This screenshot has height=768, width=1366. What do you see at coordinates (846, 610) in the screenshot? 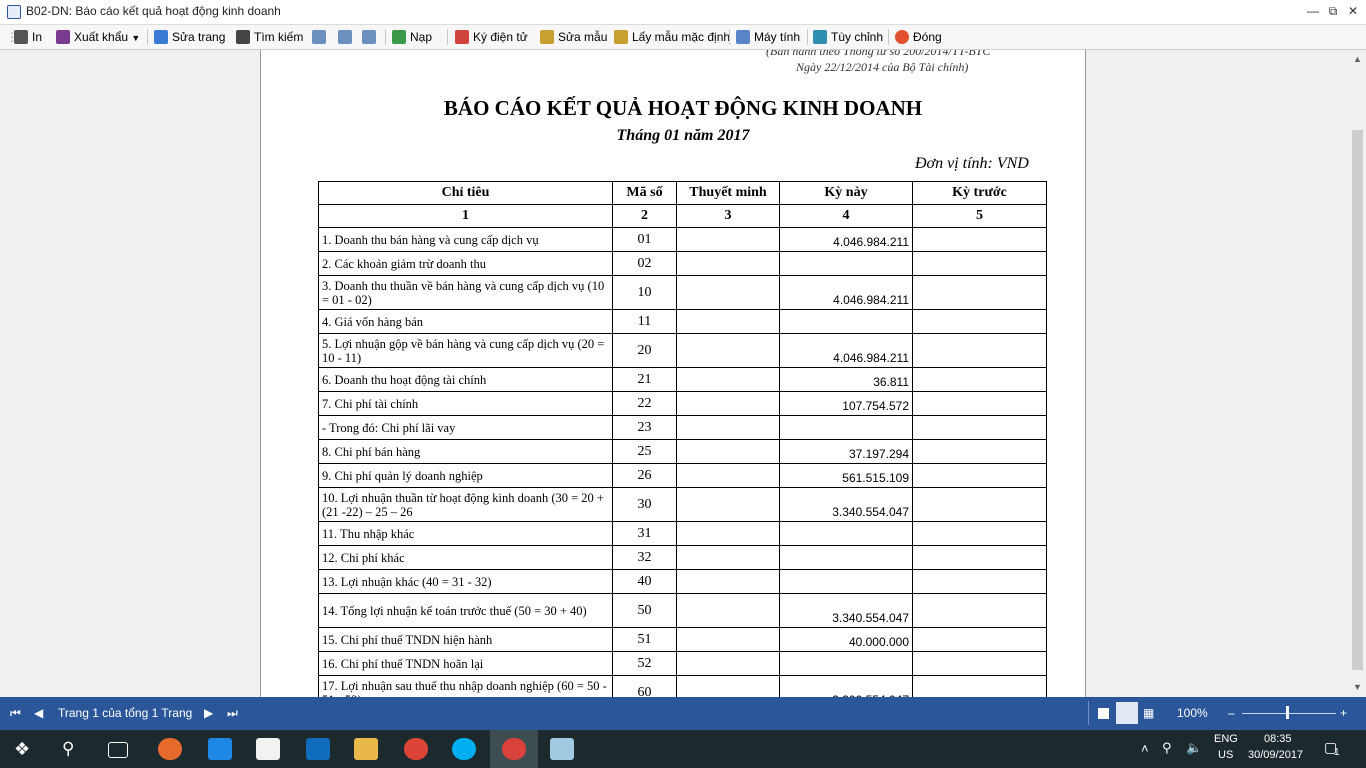
I see `cell-col-ky-nay: 3.340.554.047` at bounding box center [846, 610].